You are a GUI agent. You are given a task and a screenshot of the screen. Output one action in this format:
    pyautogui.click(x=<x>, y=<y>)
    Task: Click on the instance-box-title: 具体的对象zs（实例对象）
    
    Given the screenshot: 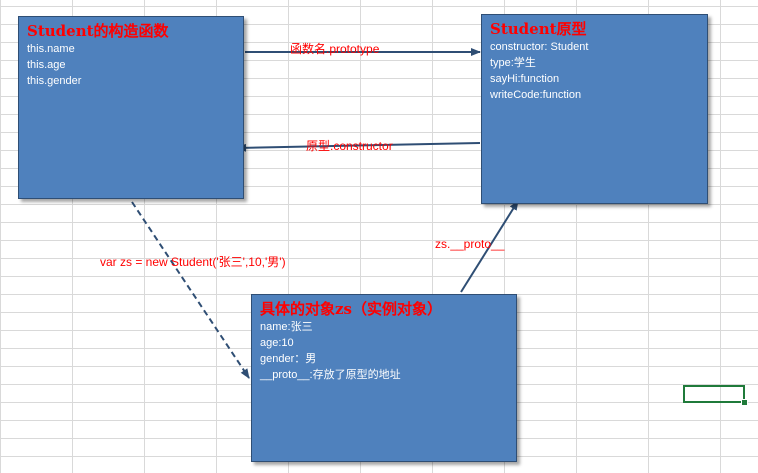 What is the action you would take?
    pyautogui.click(x=351, y=309)
    